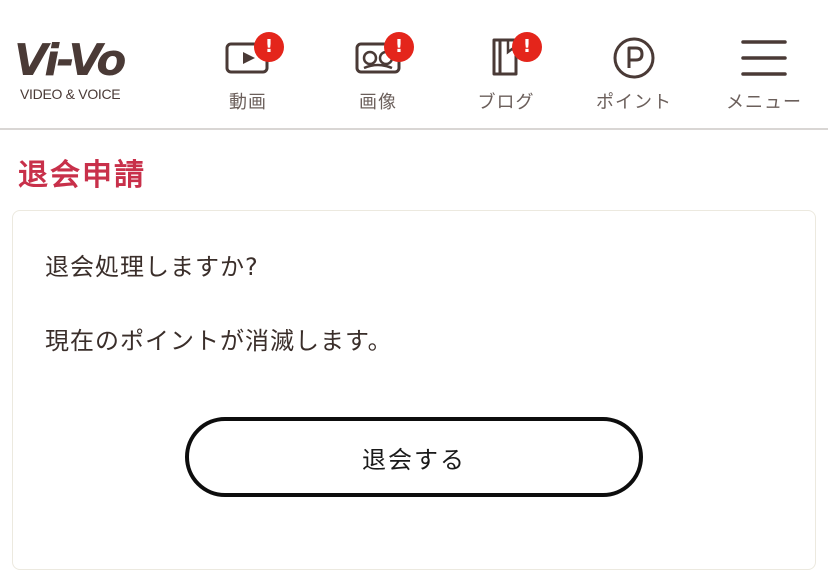 This screenshot has width=828, height=570. What do you see at coordinates (506, 102) in the screenshot?
I see `nav-blog-label: ブログ` at bounding box center [506, 102].